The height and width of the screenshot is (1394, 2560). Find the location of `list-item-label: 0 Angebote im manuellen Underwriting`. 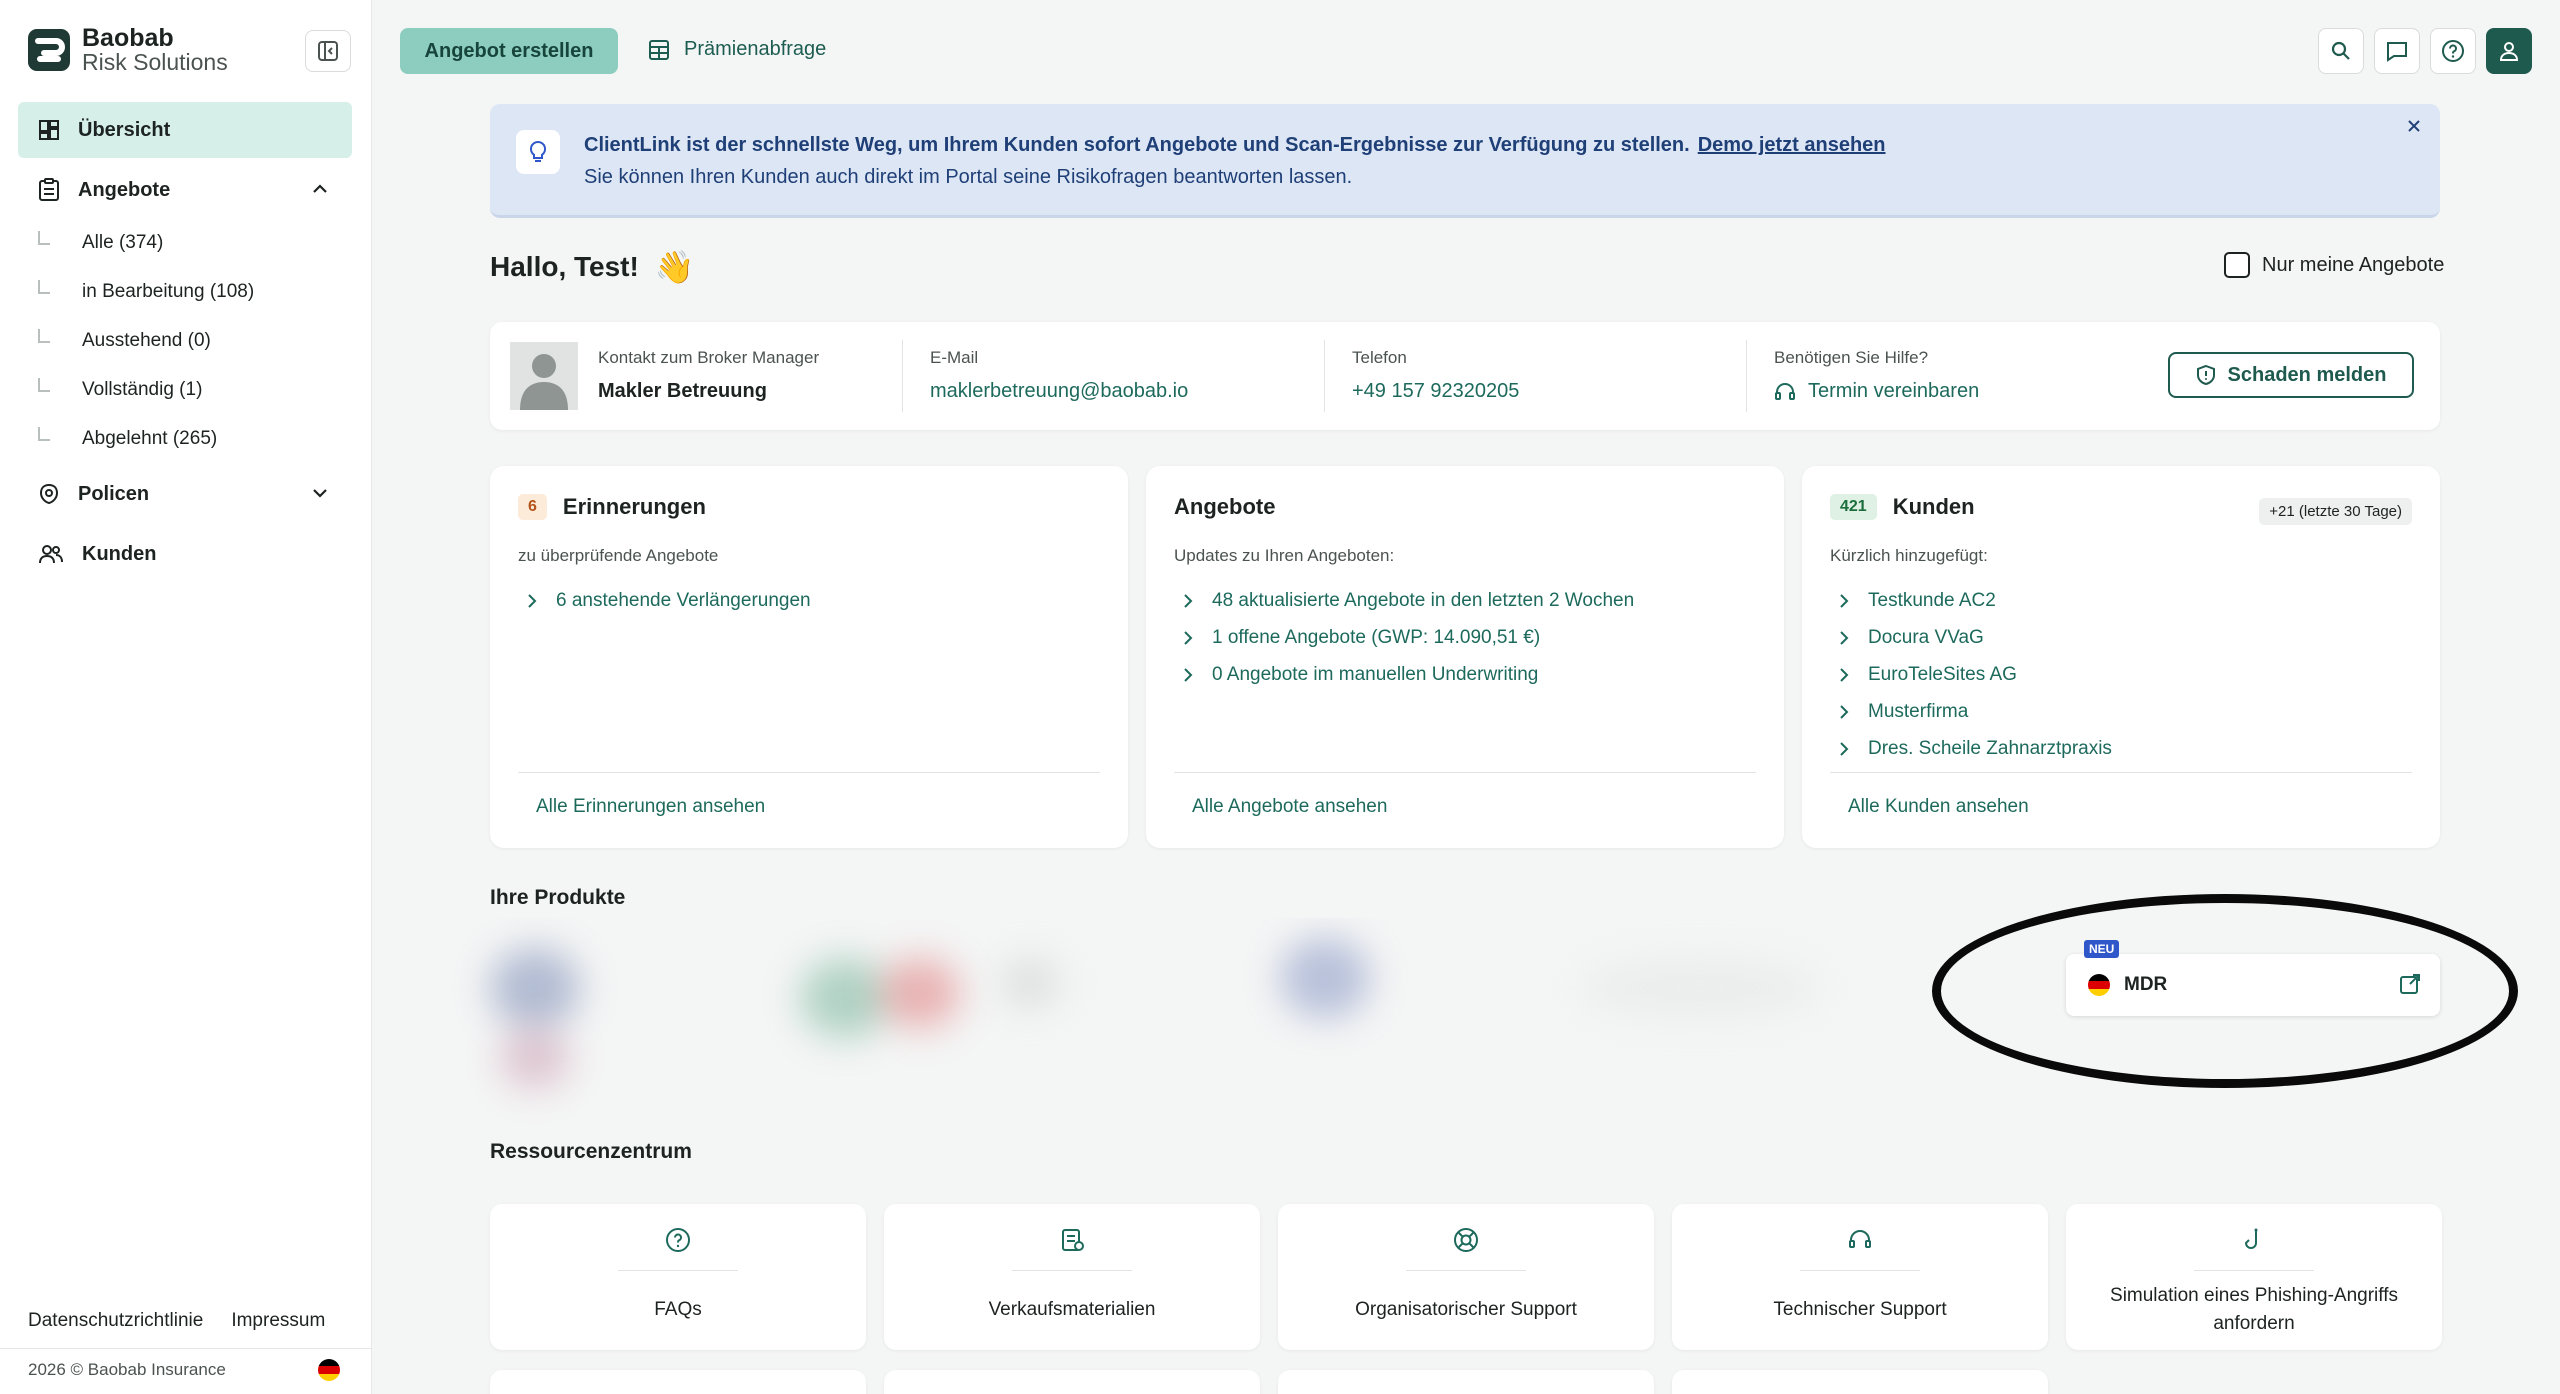

list-item-label: 0 Angebote im manuellen Underwriting is located at coordinates (1375, 674).